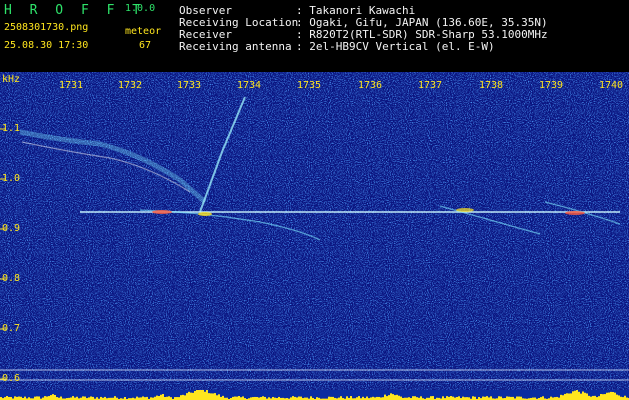  I want to click on y-tick-1.0: 1.0, so click(11, 178).